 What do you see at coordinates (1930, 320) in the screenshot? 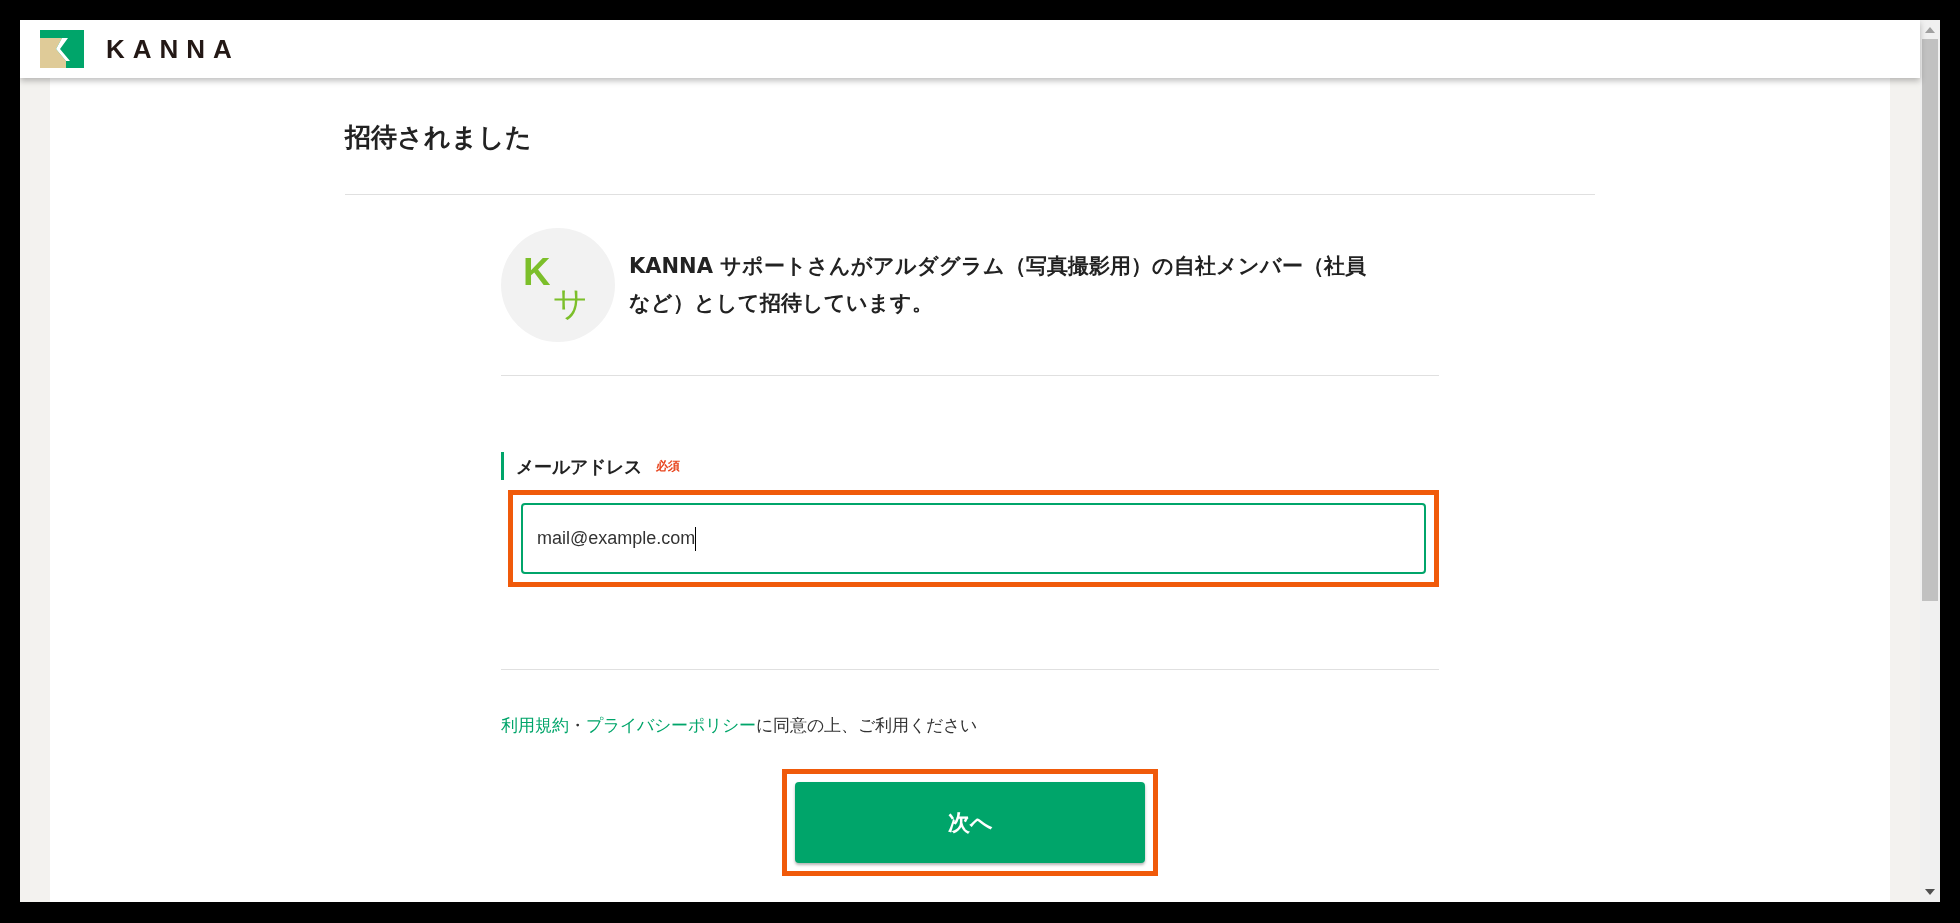
I see `scrollbar-thumb` at bounding box center [1930, 320].